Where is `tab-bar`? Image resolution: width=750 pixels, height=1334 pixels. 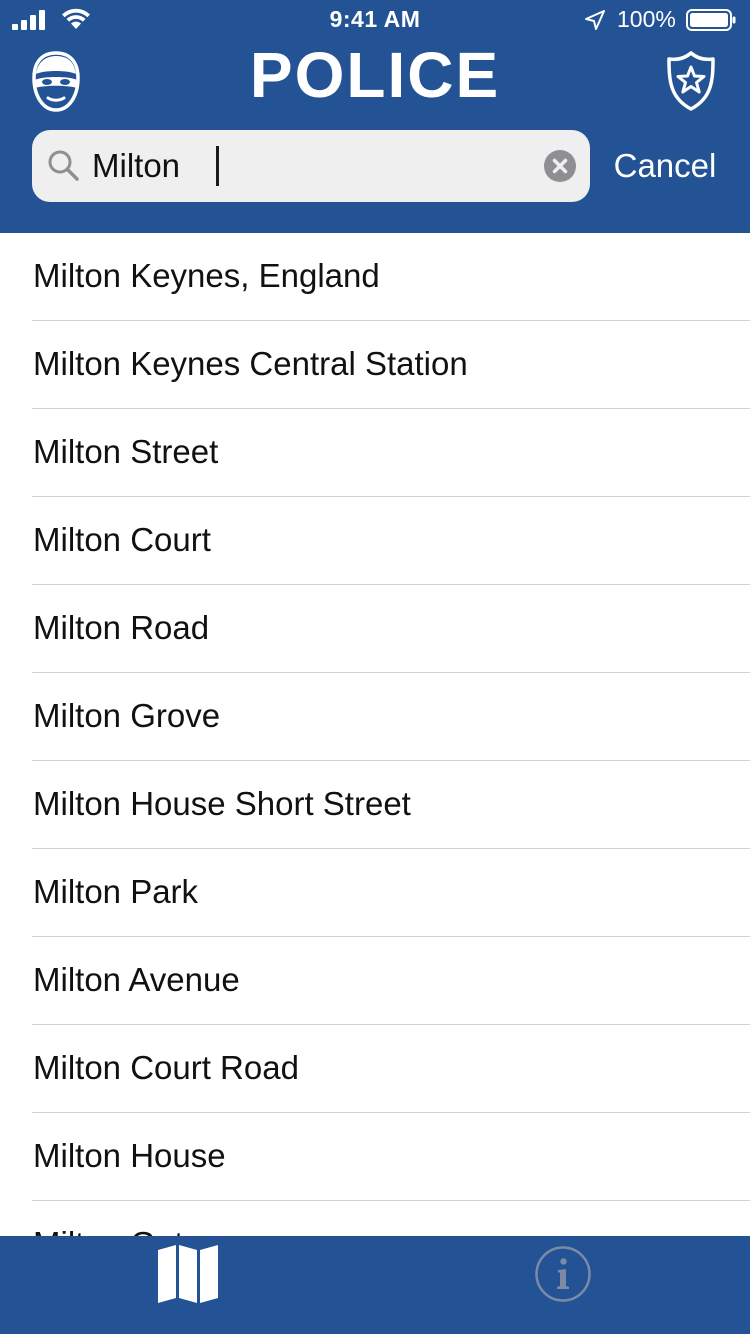
tab-bar is located at coordinates (375, 1285).